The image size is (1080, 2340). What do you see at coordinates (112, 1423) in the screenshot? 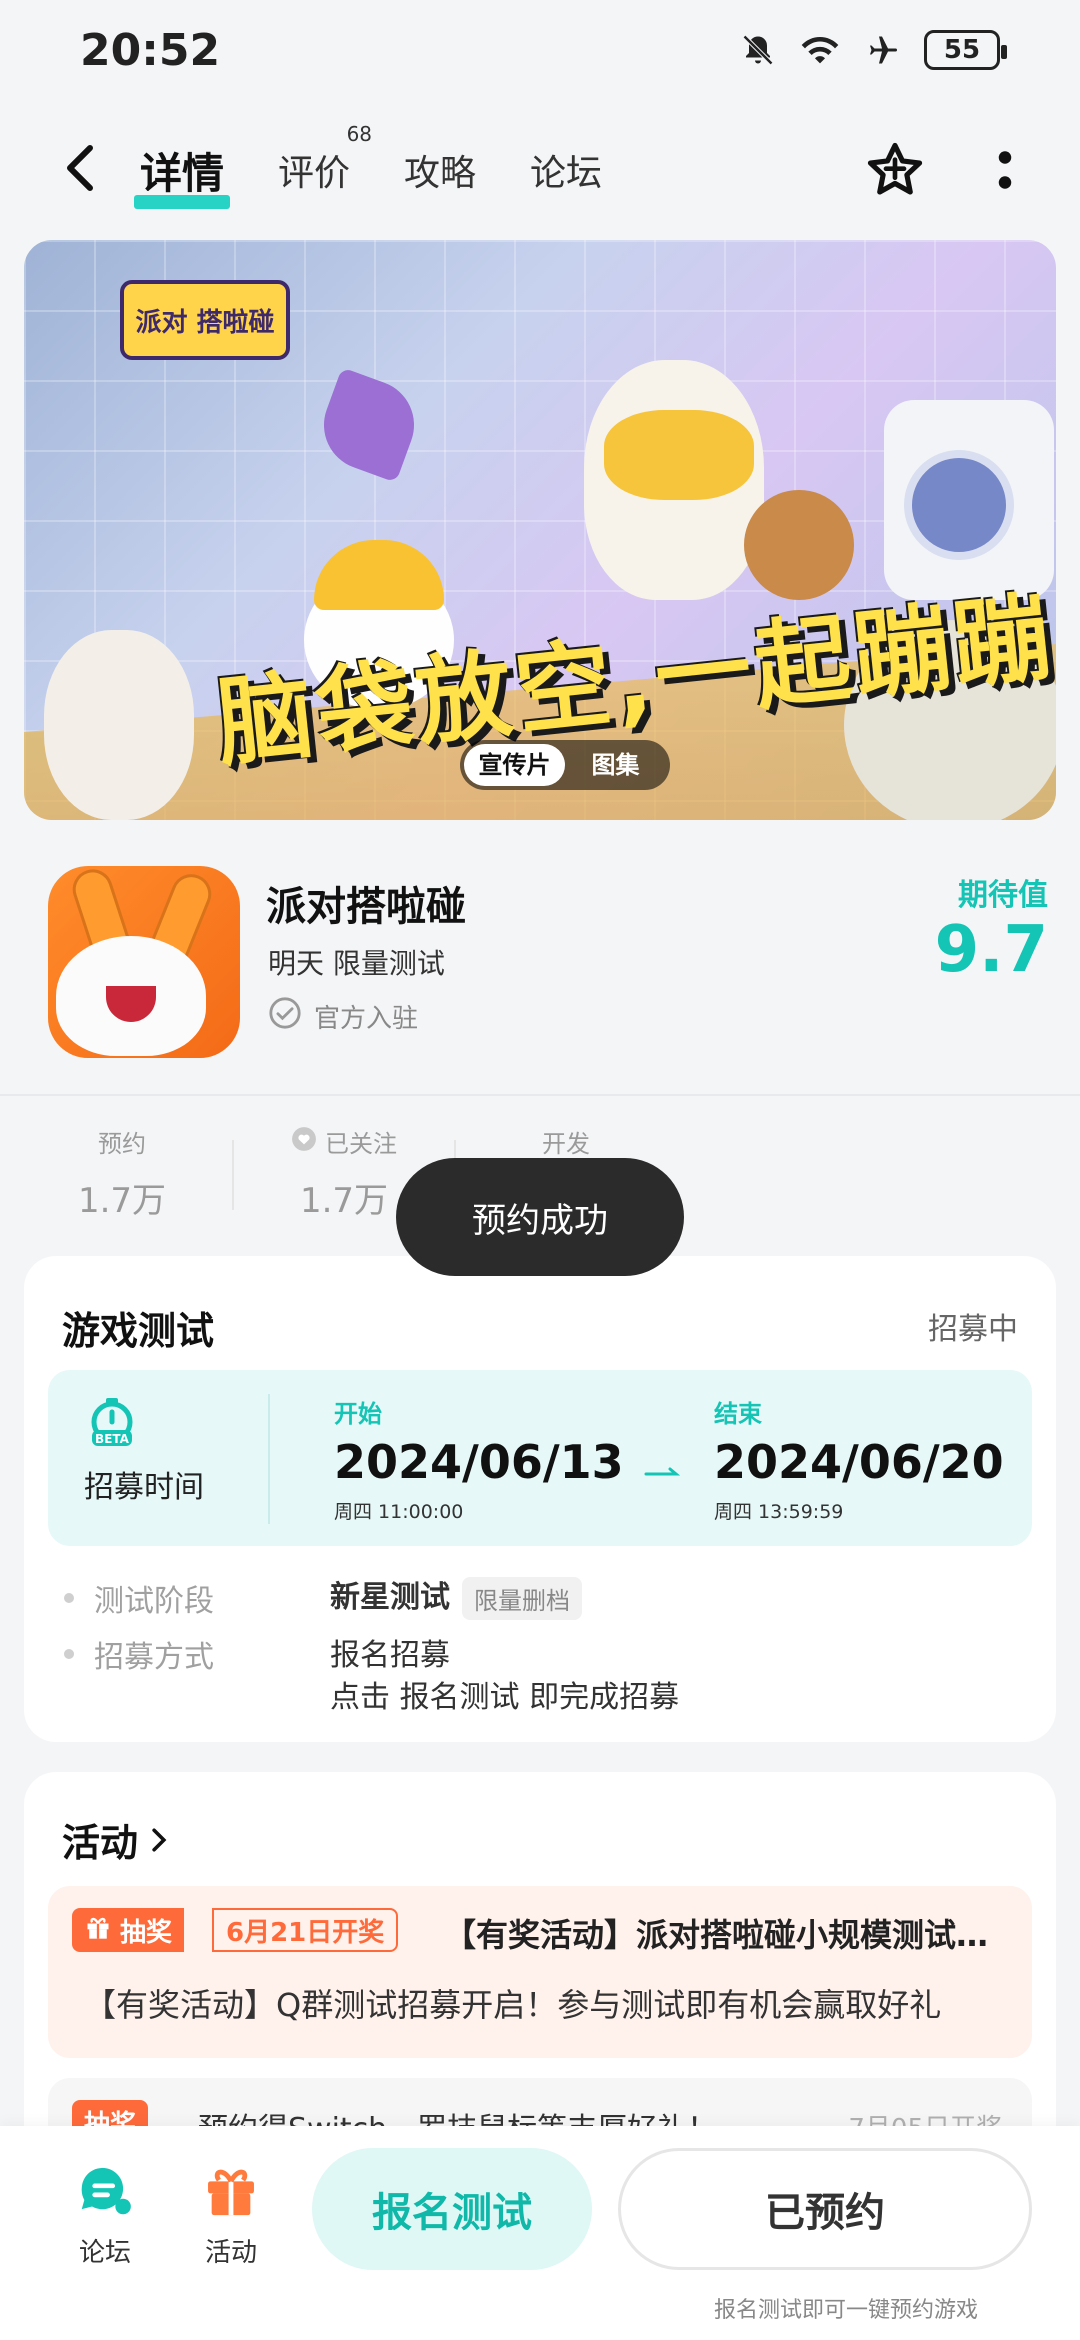
I see `beta-icon: BETA` at bounding box center [112, 1423].